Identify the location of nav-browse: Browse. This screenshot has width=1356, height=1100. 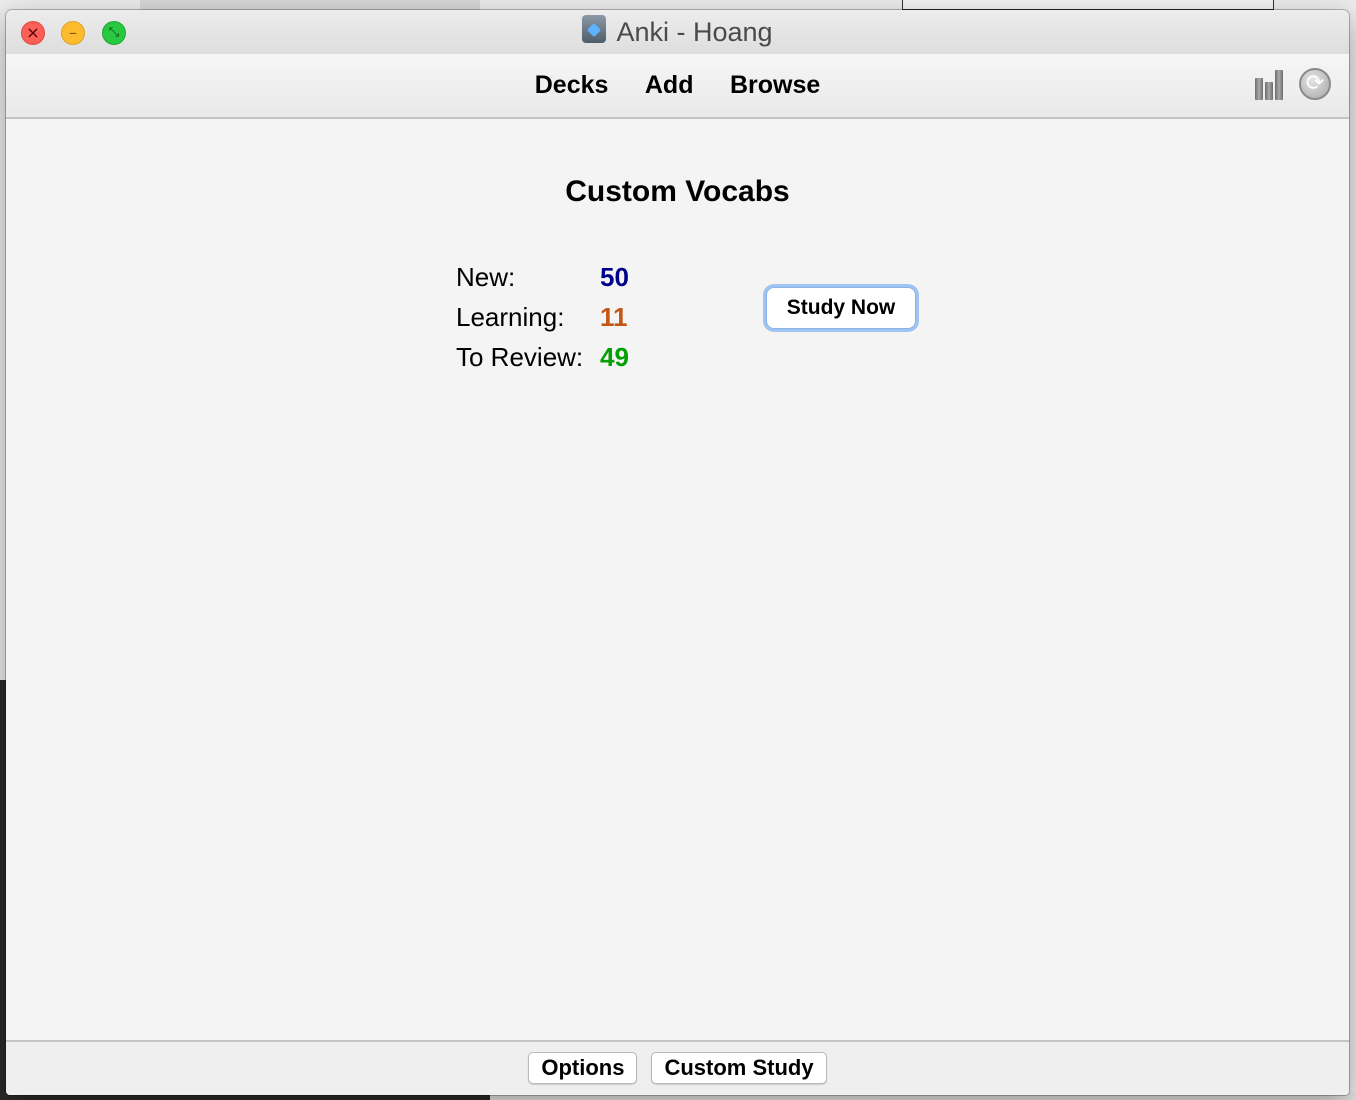
(775, 85).